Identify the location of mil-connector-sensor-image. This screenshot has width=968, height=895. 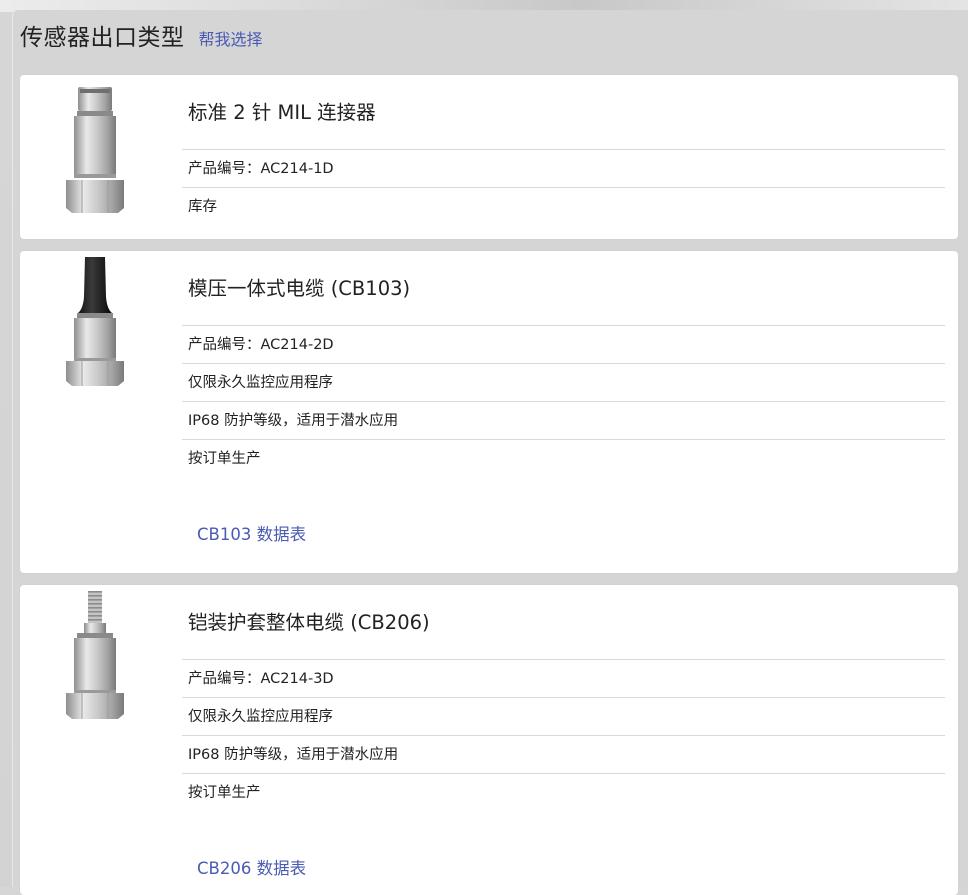
(95, 150).